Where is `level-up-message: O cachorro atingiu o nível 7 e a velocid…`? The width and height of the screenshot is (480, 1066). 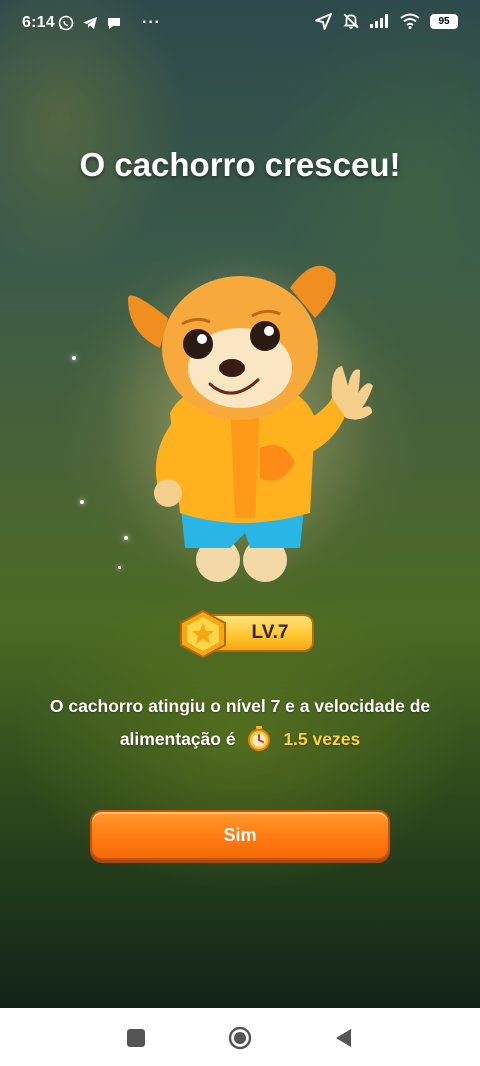 level-up-message: O cachorro atingiu o nível 7 e a velocid… is located at coordinates (240, 723).